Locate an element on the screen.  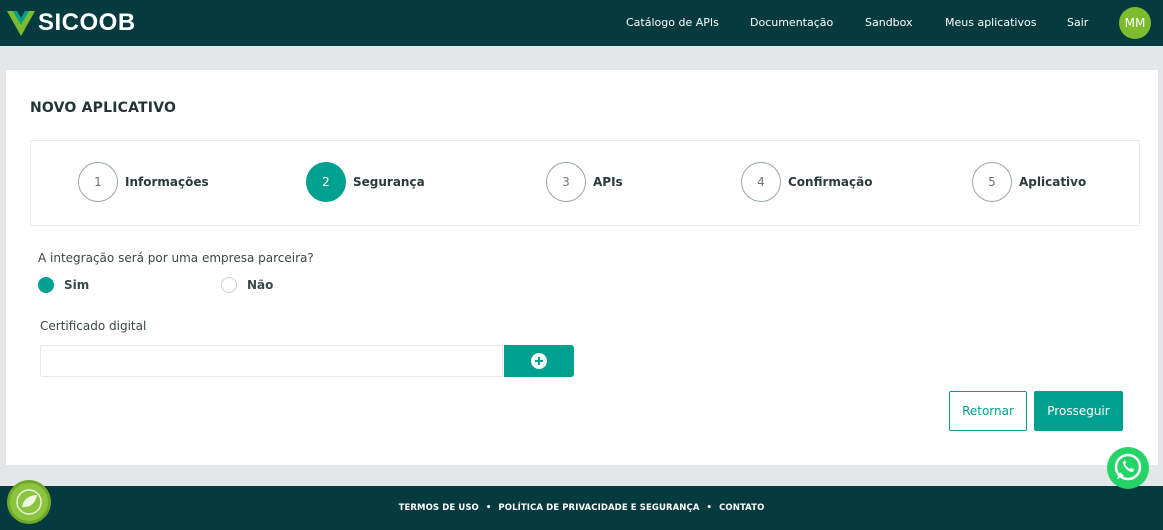
radio-sim: Sim is located at coordinates (63, 285).